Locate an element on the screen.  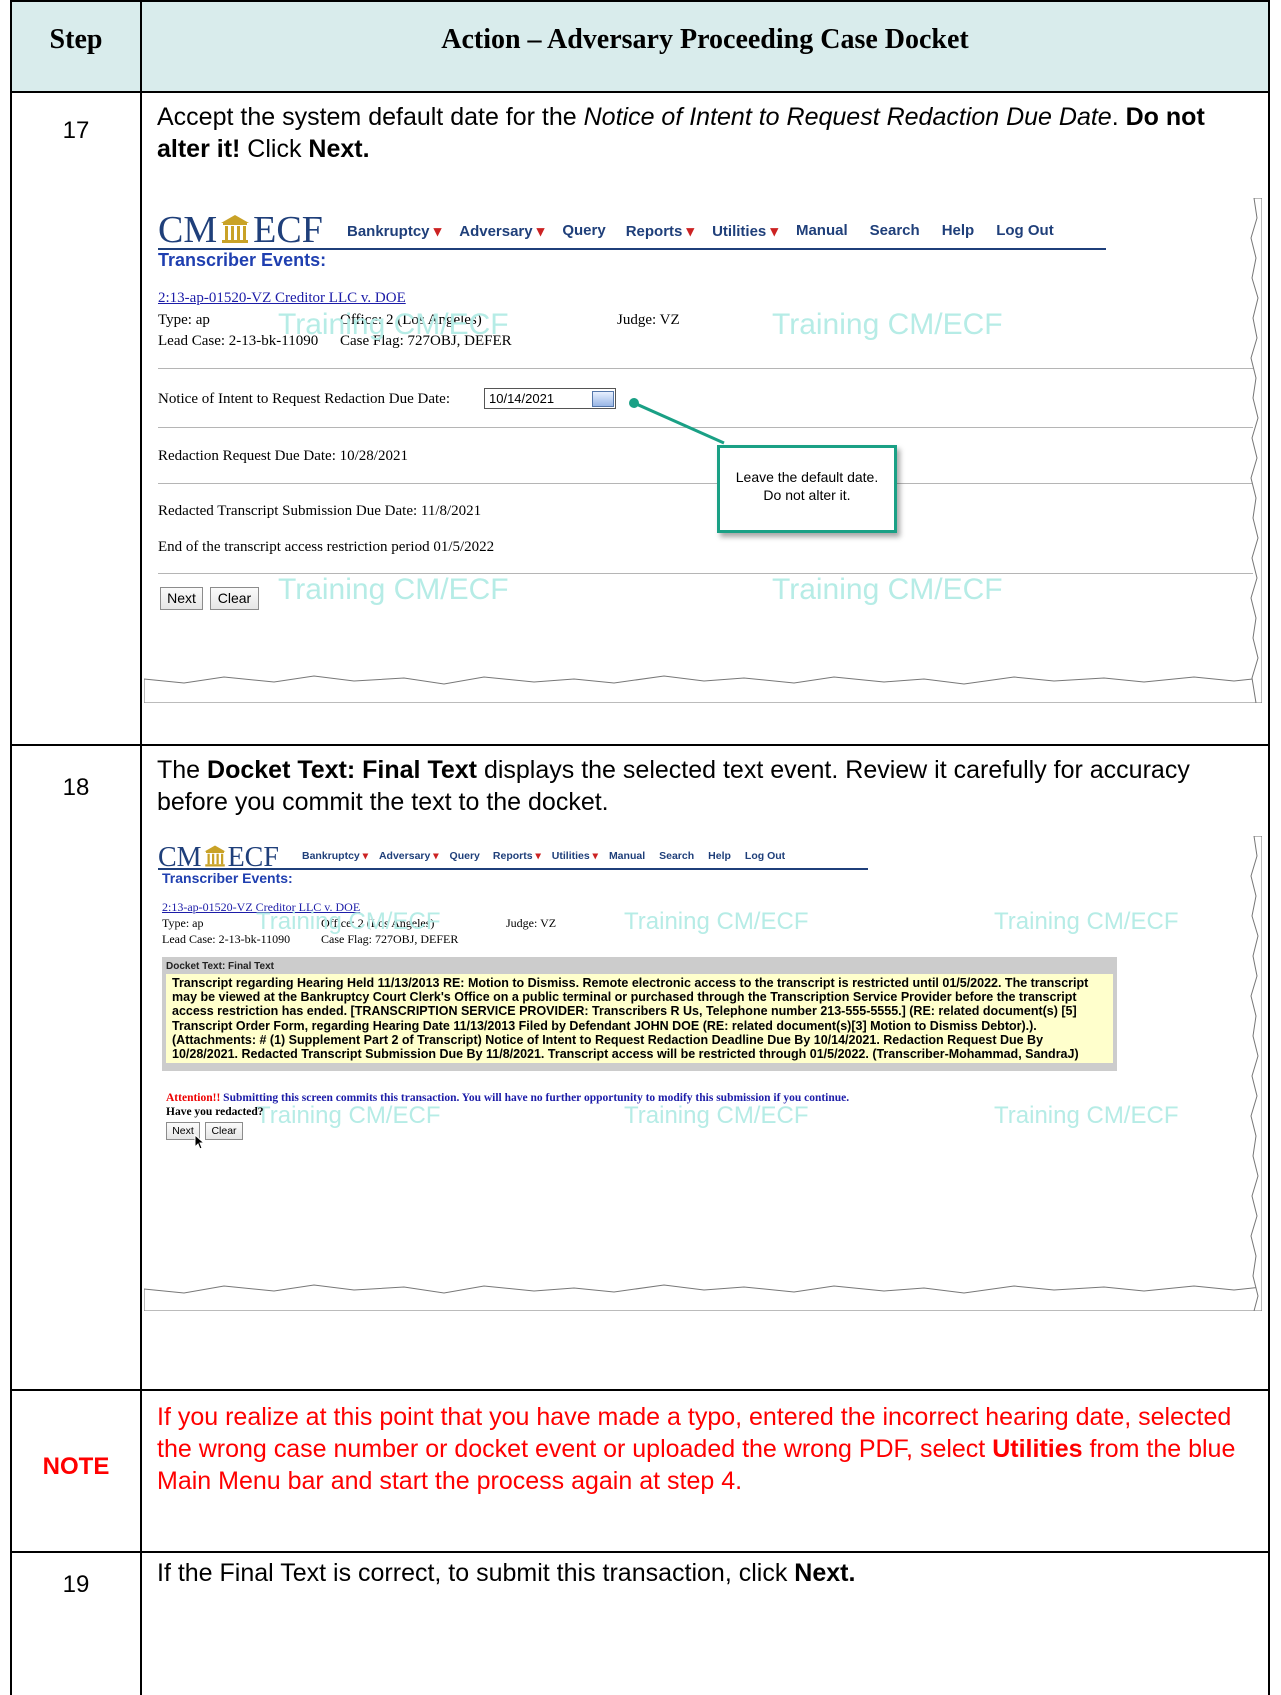
case-link: 2:13-ap-01520-VZ Creditor LLC v. DOE is located at coordinates (282, 298).